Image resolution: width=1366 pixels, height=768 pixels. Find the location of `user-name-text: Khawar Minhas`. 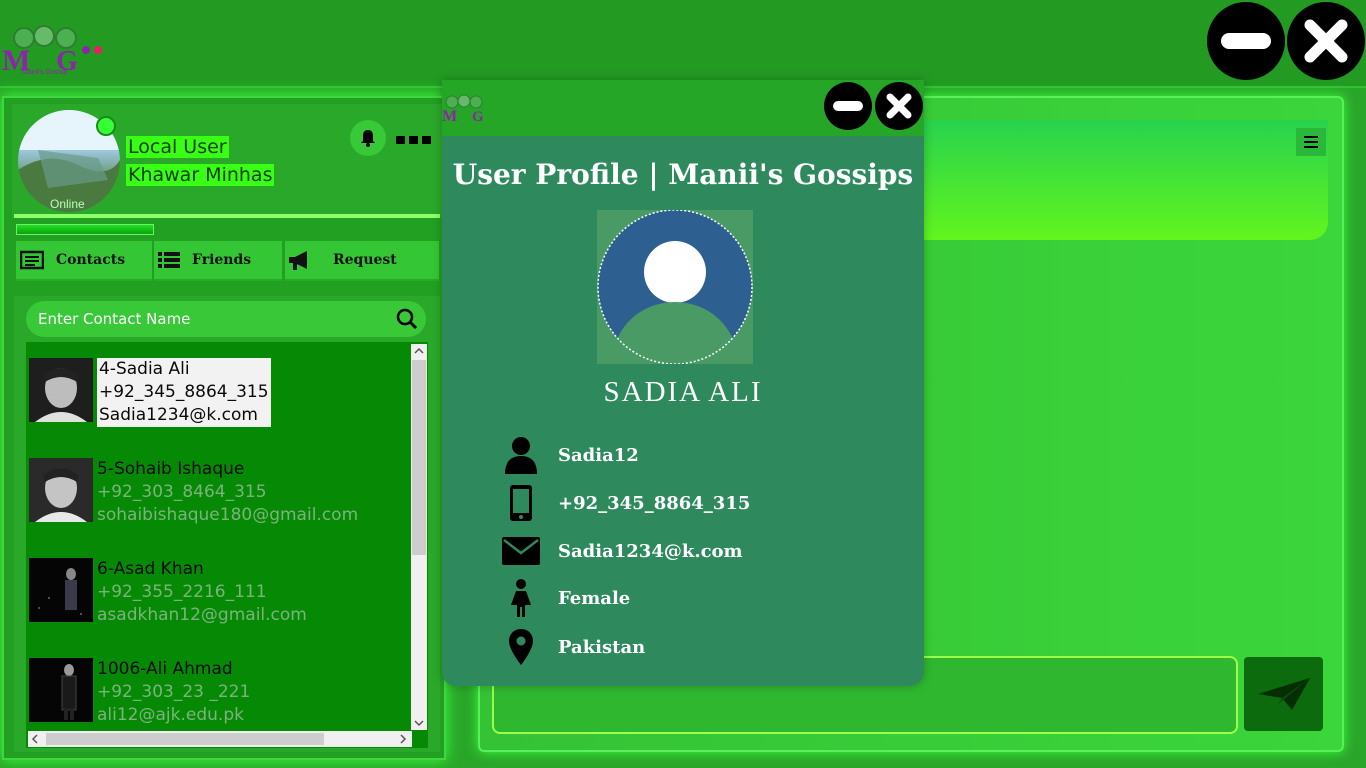

user-name-text: Khawar Minhas is located at coordinates (200, 175).